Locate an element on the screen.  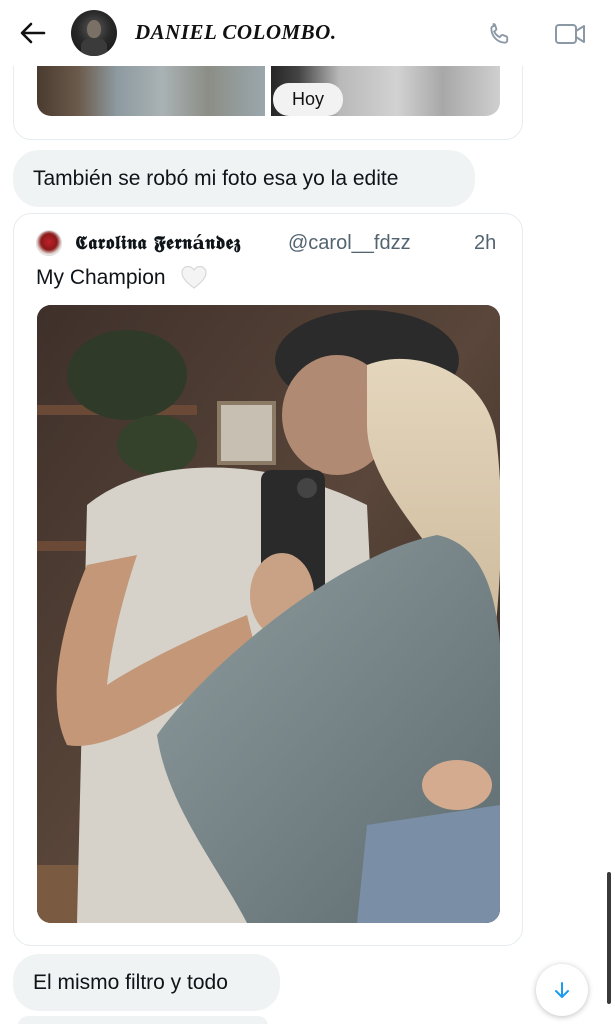
back-button is located at coordinates (33, 33).